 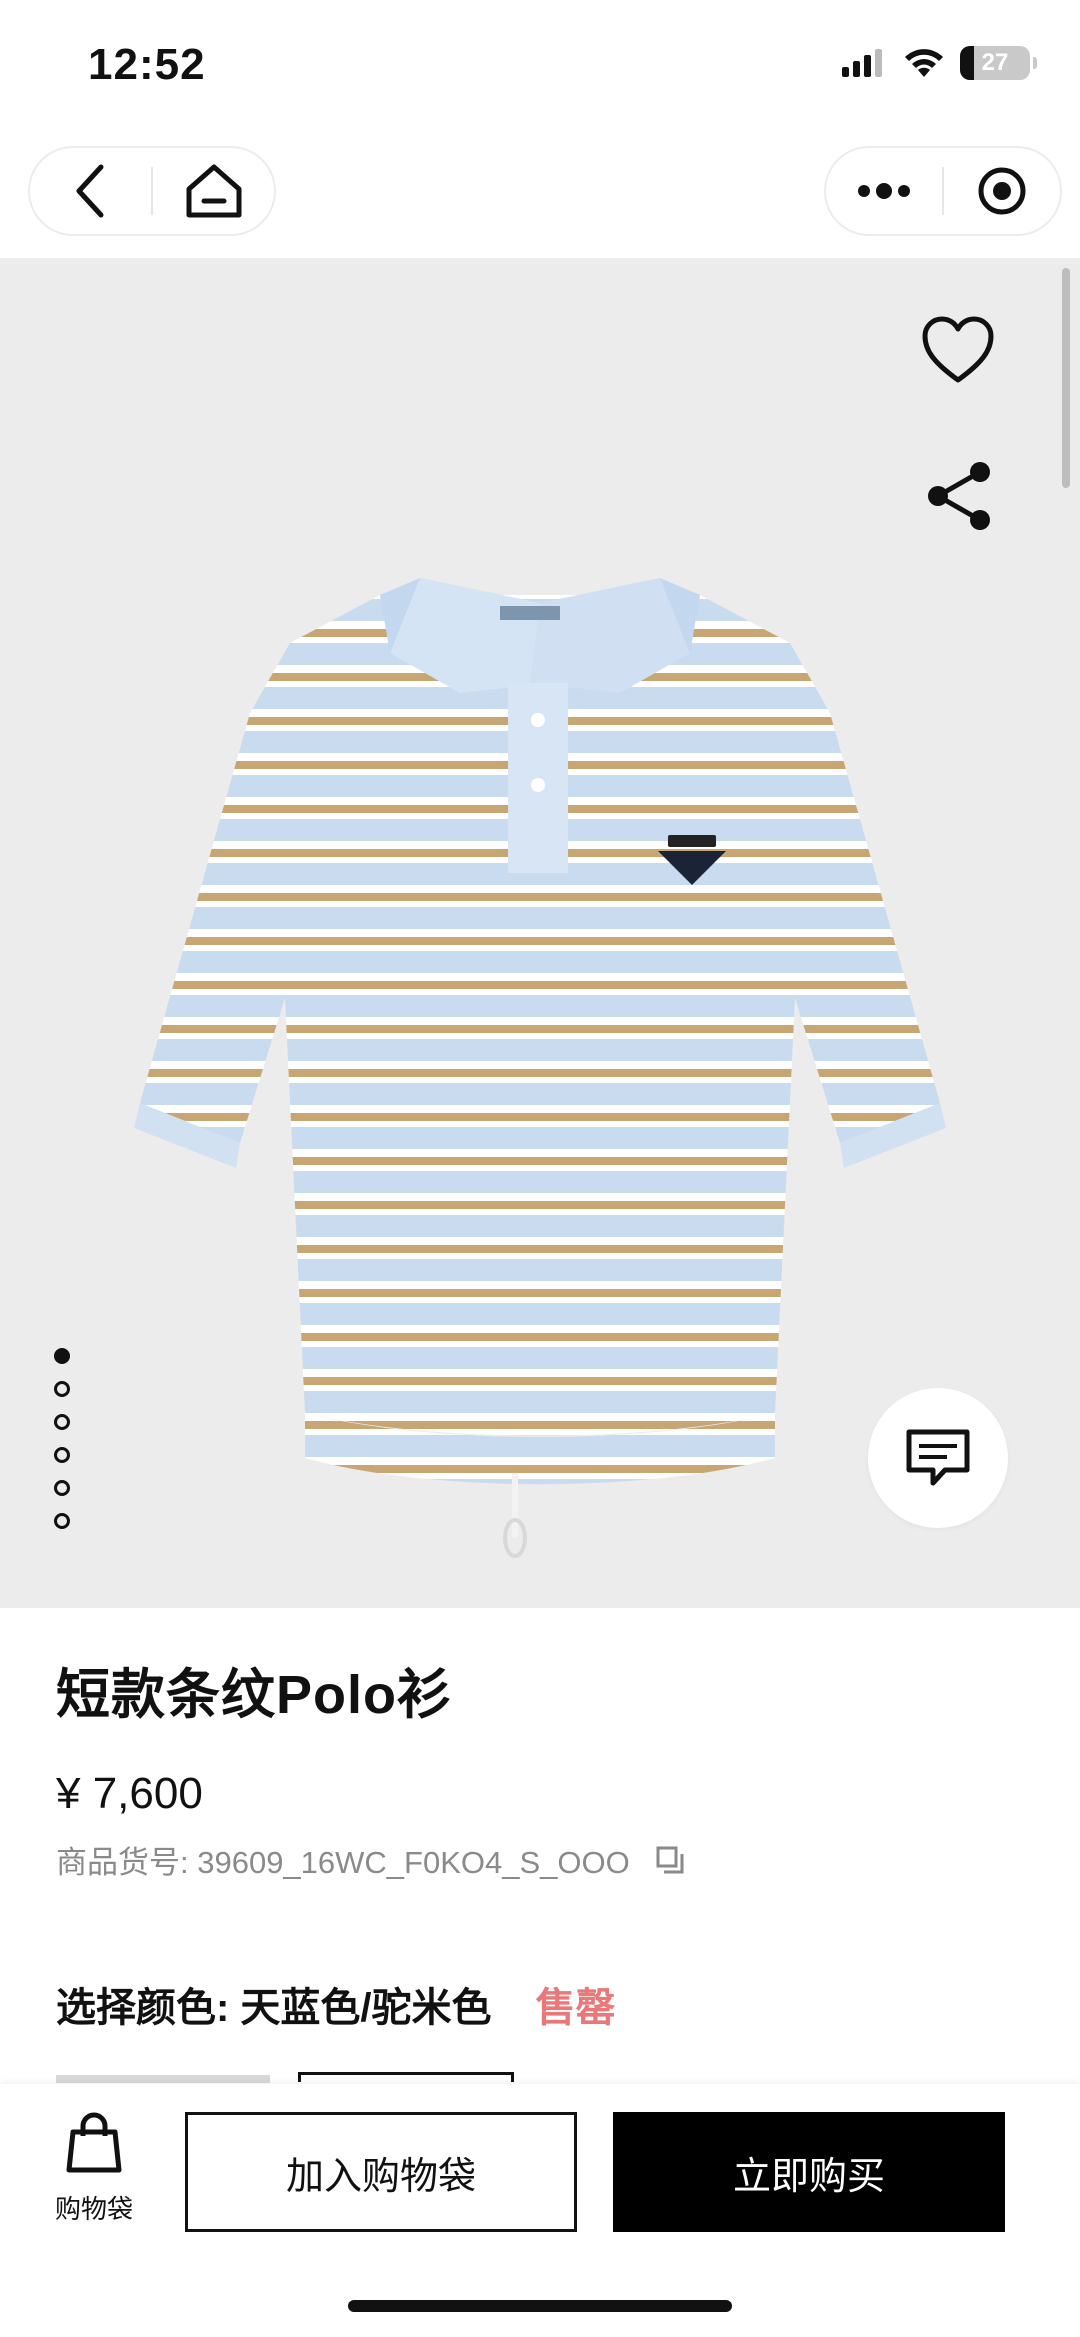 I want to click on favorite-button, so click(x=958, y=350).